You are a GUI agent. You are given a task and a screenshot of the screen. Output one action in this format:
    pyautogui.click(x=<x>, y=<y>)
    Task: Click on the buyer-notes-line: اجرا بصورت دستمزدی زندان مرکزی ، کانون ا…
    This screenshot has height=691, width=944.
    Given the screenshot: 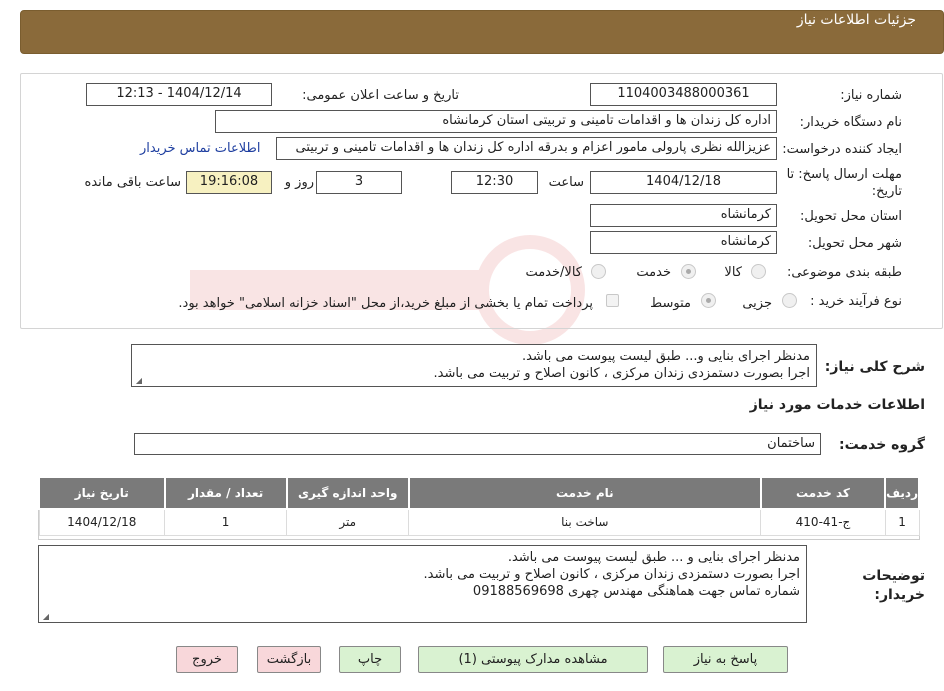 What is the action you would take?
    pyautogui.click(x=611, y=574)
    